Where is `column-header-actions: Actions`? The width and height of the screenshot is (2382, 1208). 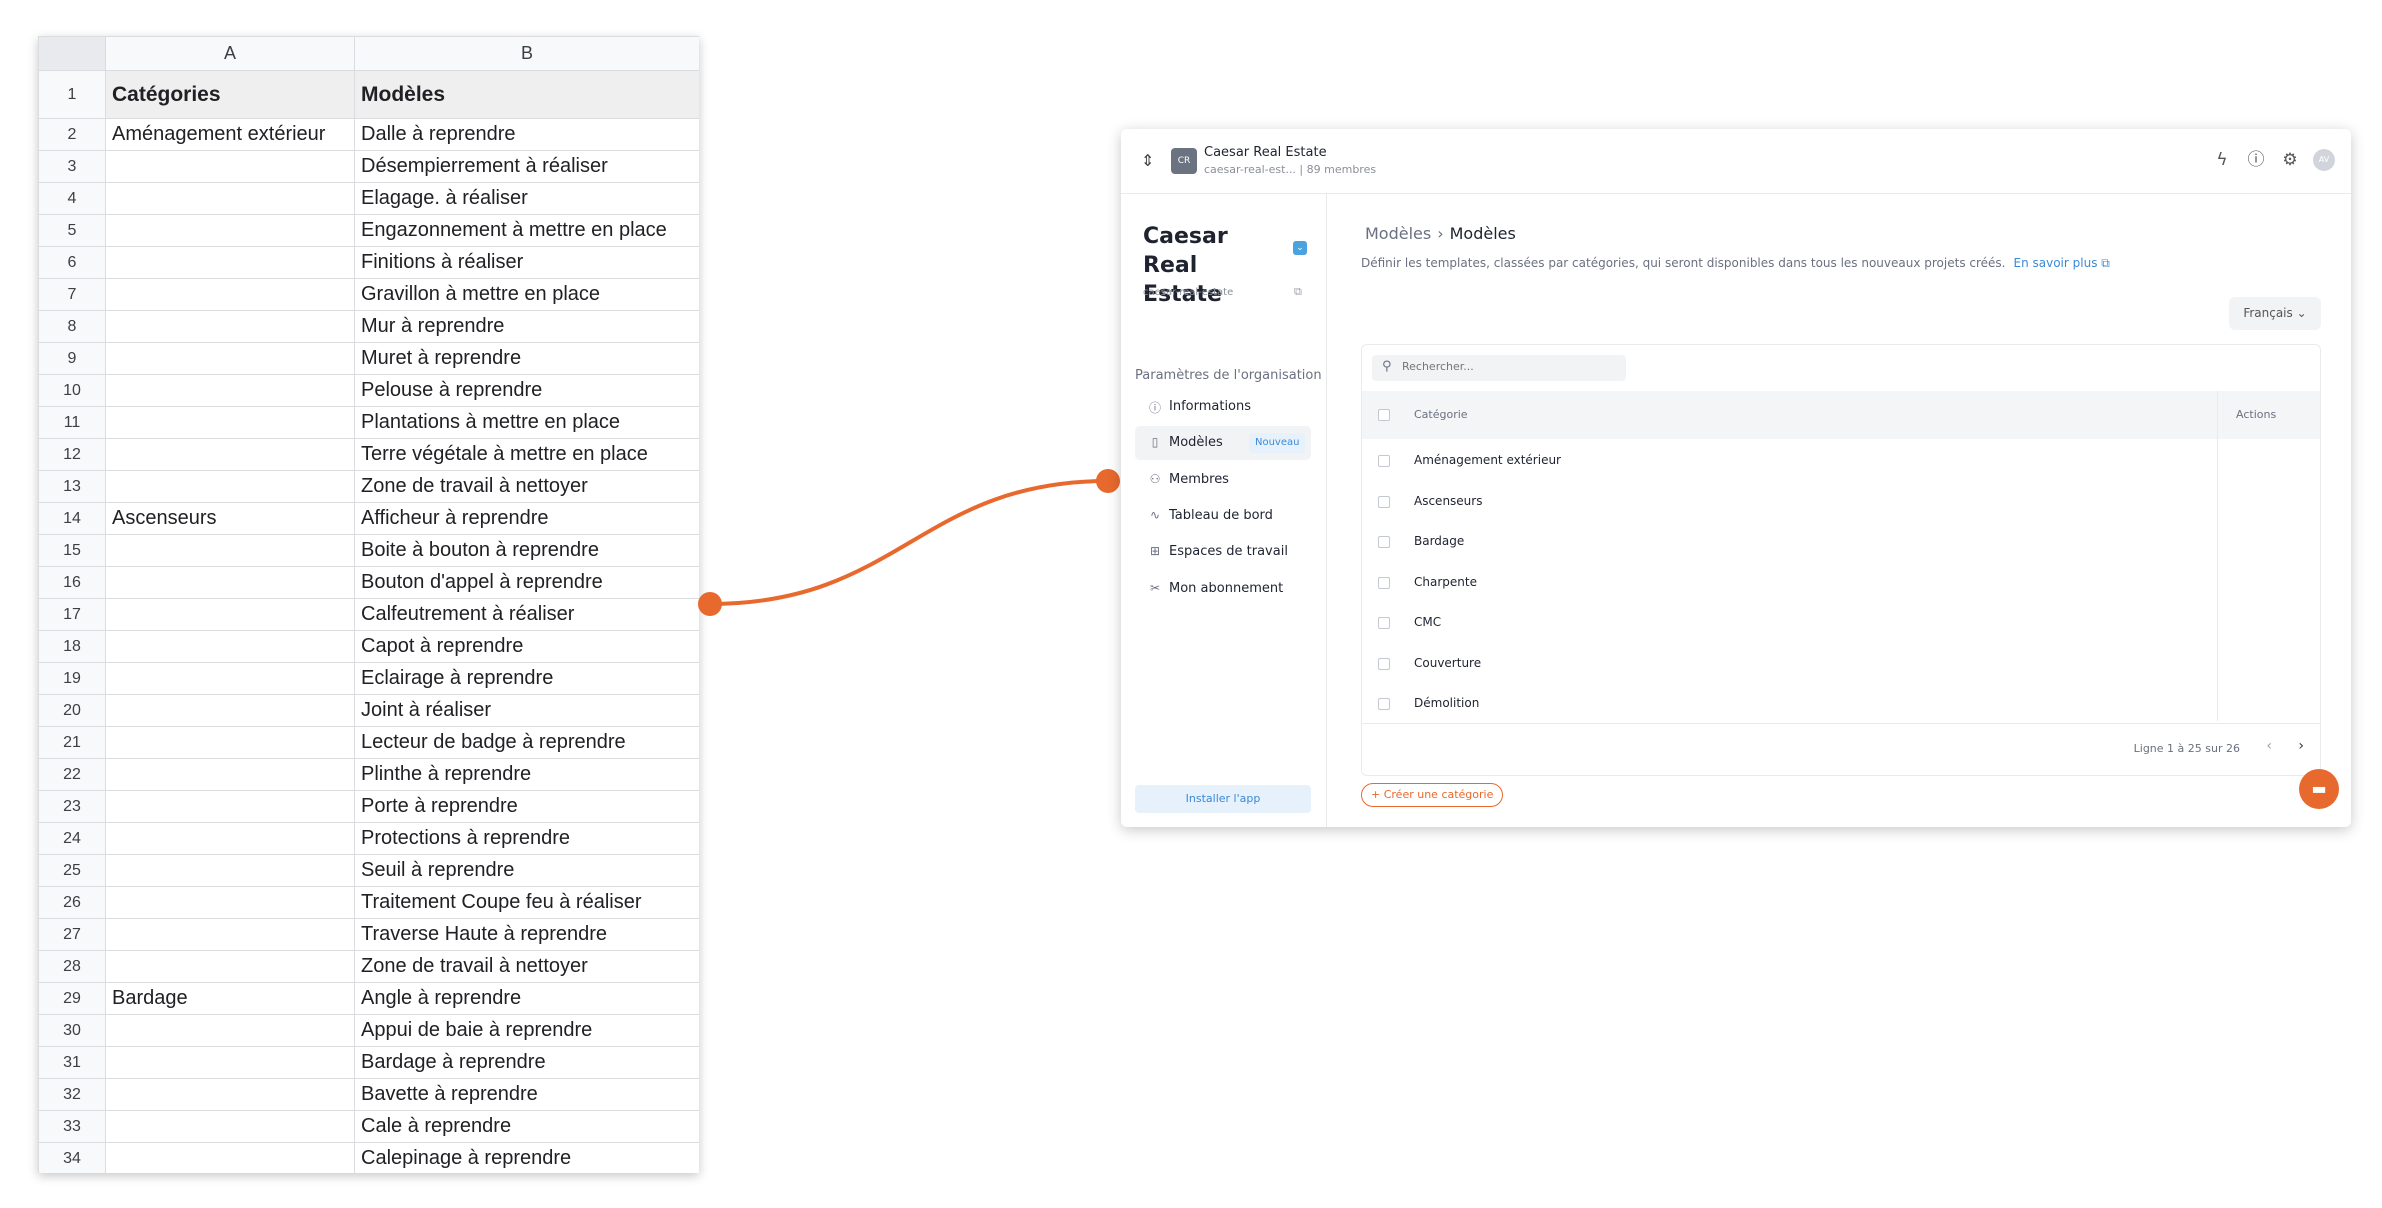 column-header-actions: Actions is located at coordinates (2256, 414).